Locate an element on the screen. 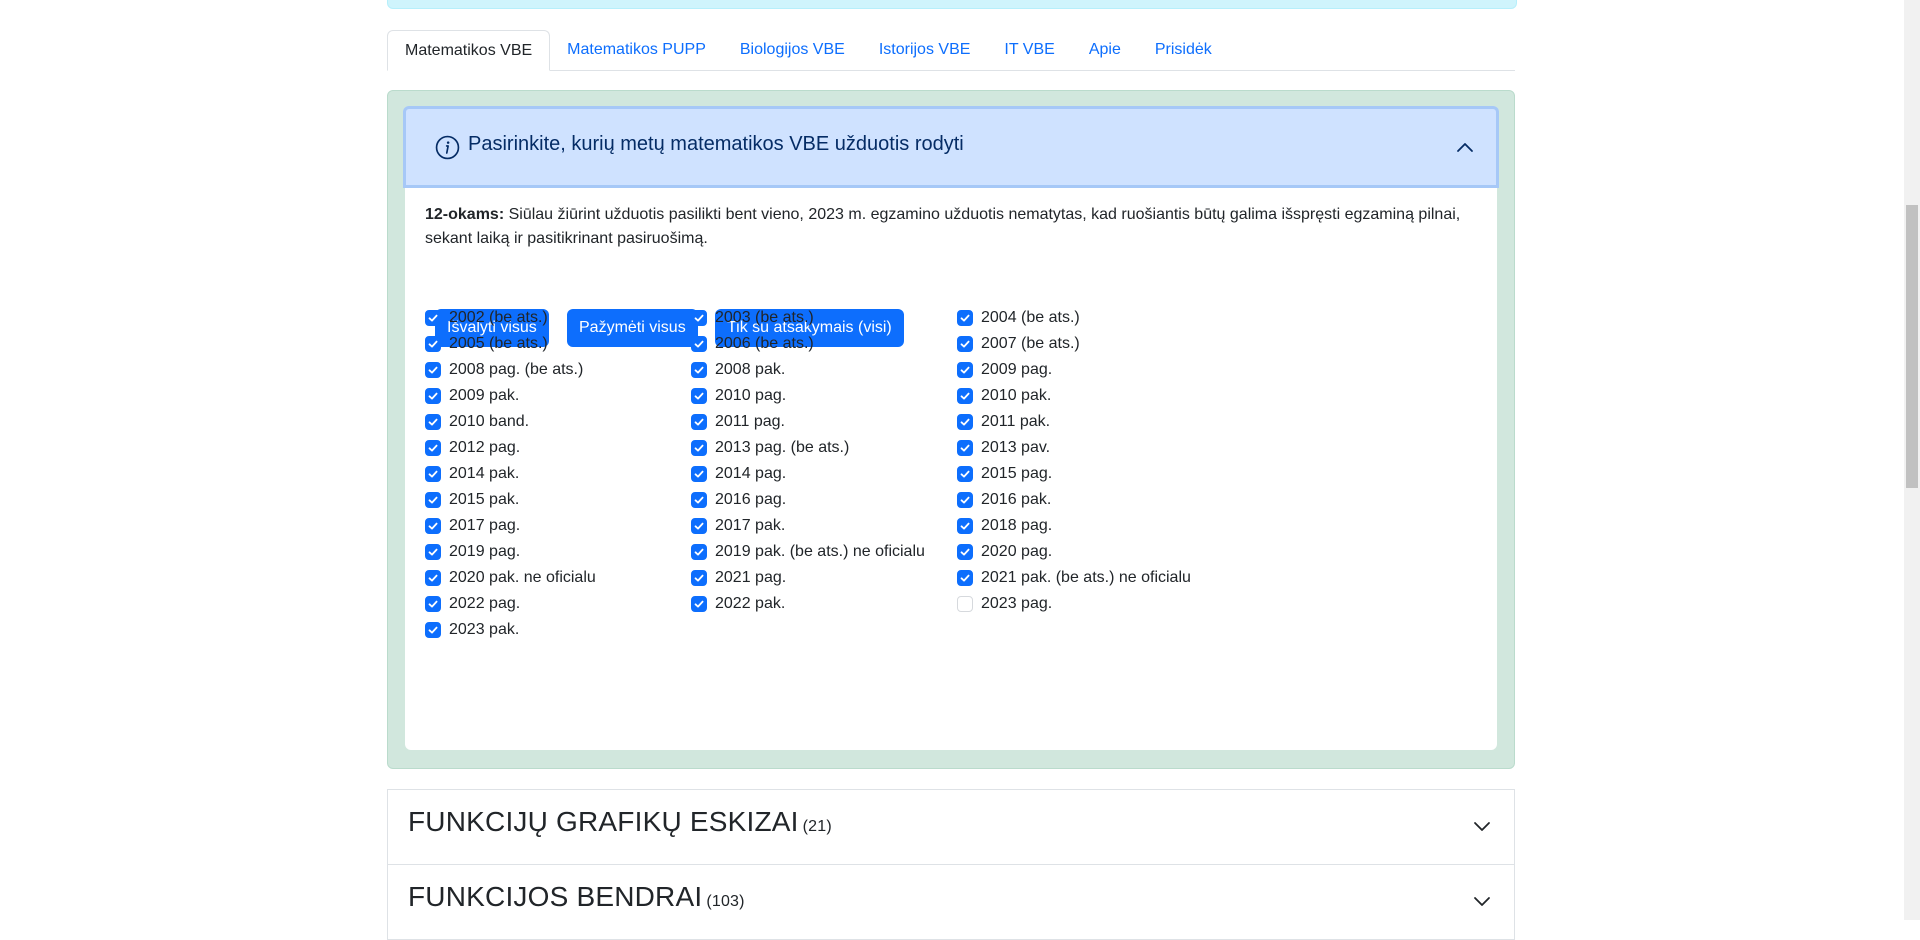  year-checkbox-item: 2019 pak. (be ats.) ne oficialu is located at coordinates (808, 552).